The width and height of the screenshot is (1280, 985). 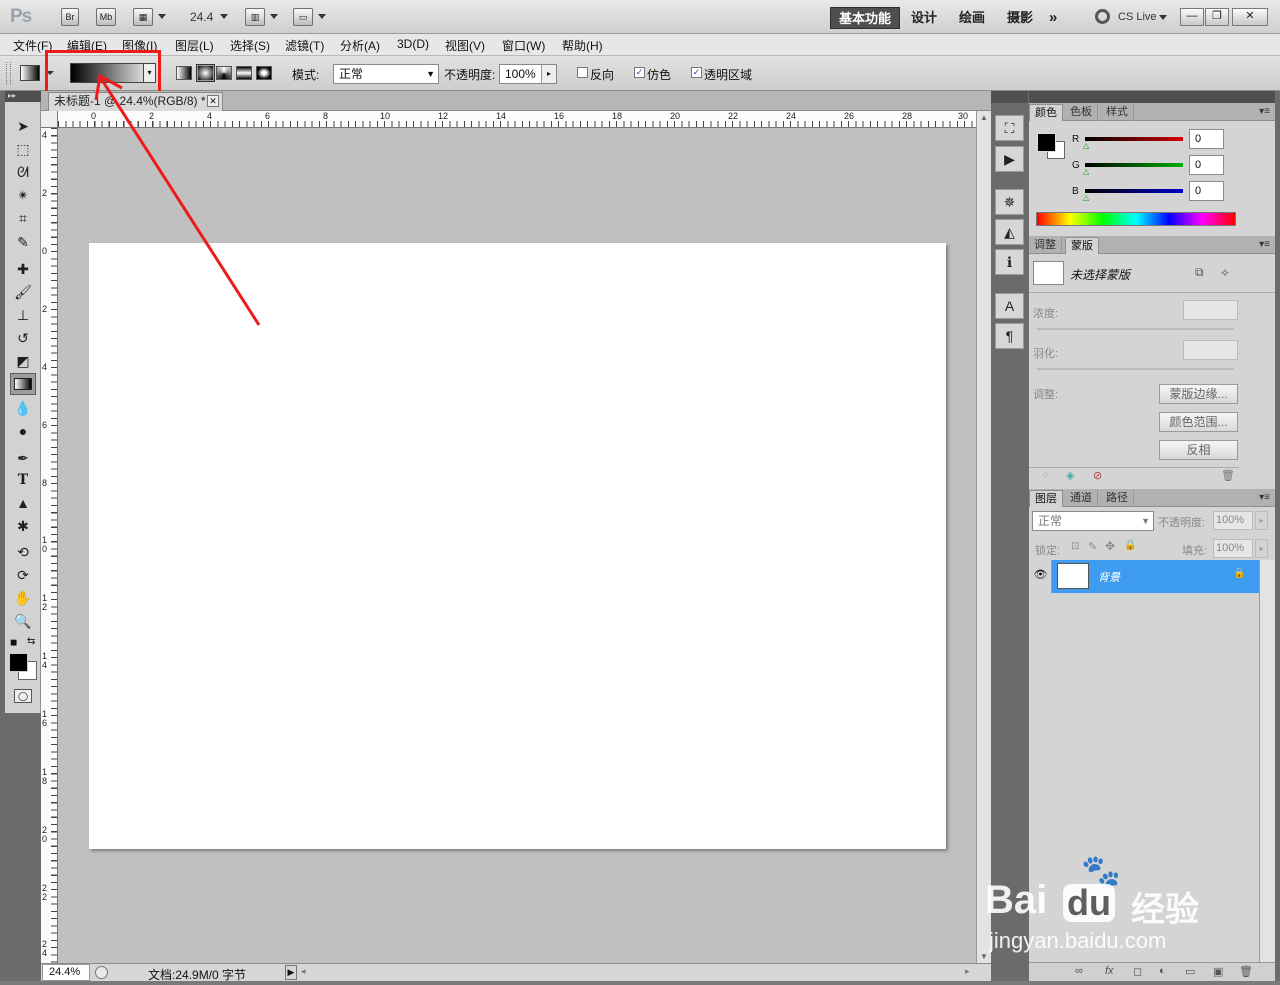 What do you see at coordinates (1144, 576) in the screenshot?
I see `layer-row-background: 👁 背景 🔒` at bounding box center [1144, 576].